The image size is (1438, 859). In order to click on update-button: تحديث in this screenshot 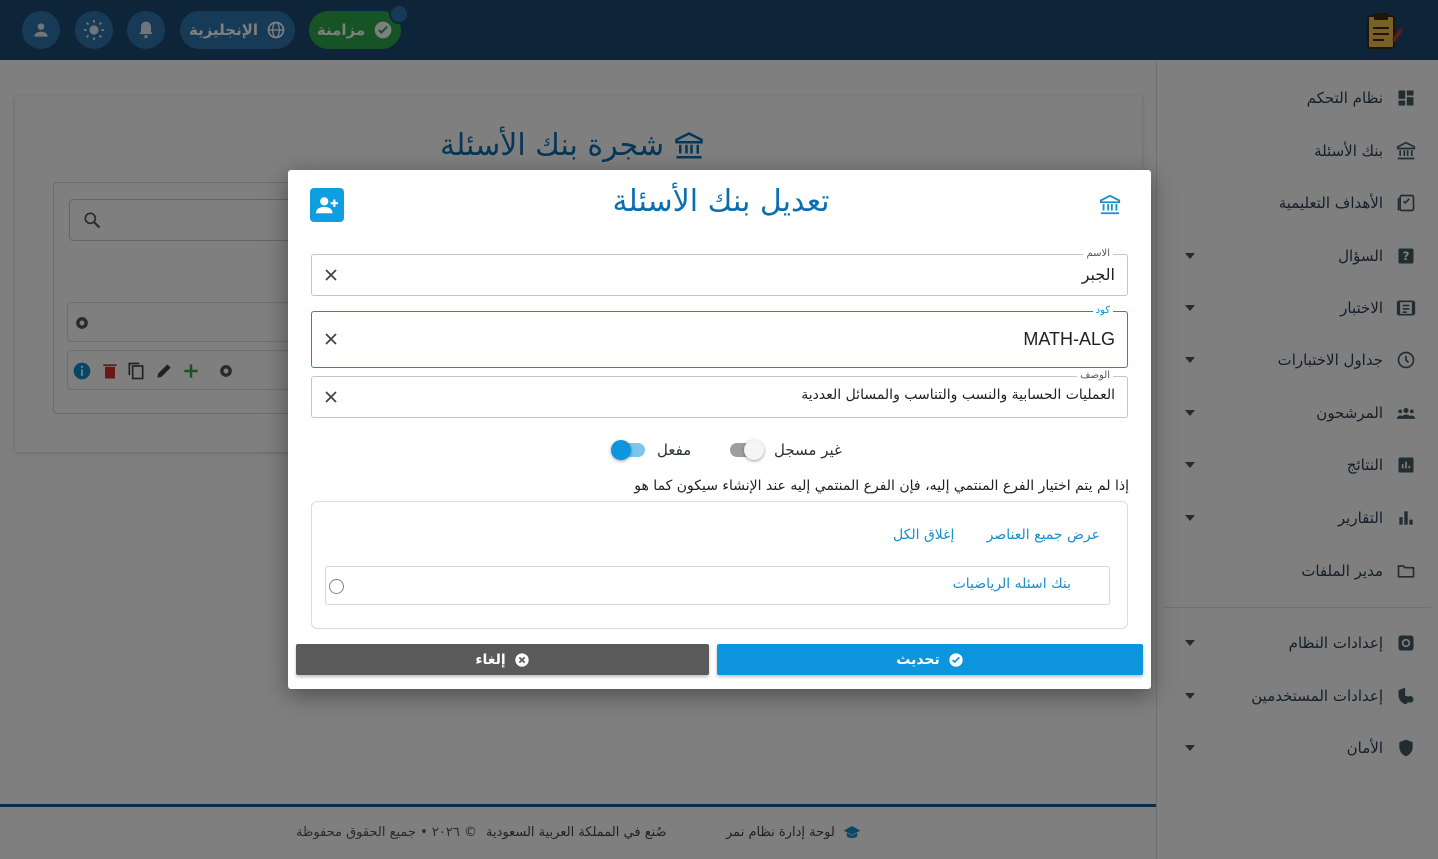, I will do `click(930, 659)`.